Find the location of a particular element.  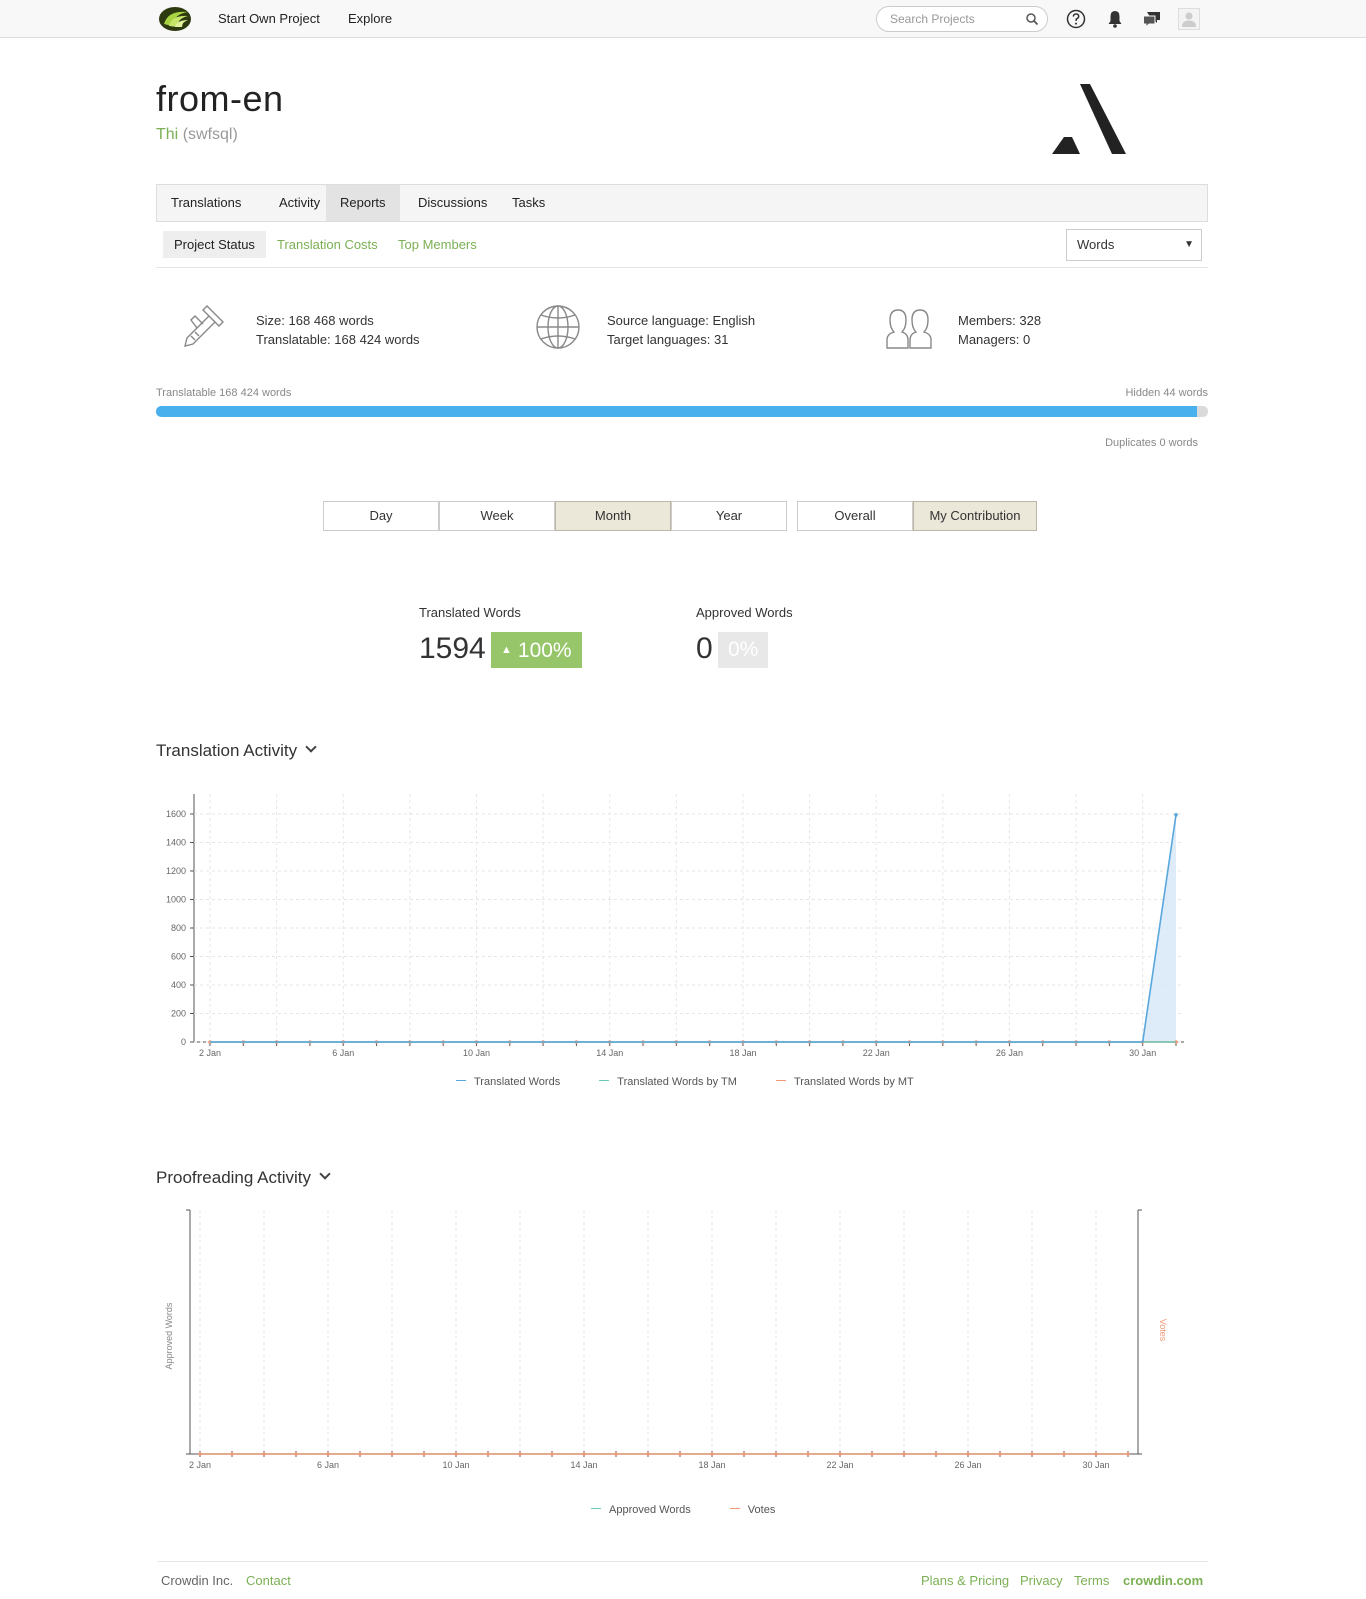

members-text: Members: 328 is located at coordinates (1000, 320).